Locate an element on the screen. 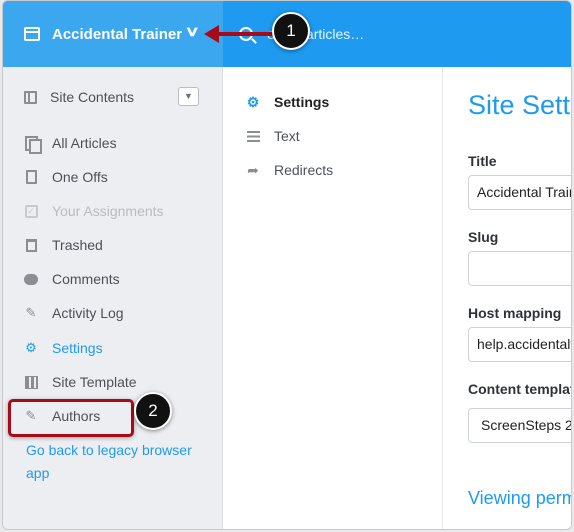  chevron-down-icon: ▼ is located at coordinates (188, 96).